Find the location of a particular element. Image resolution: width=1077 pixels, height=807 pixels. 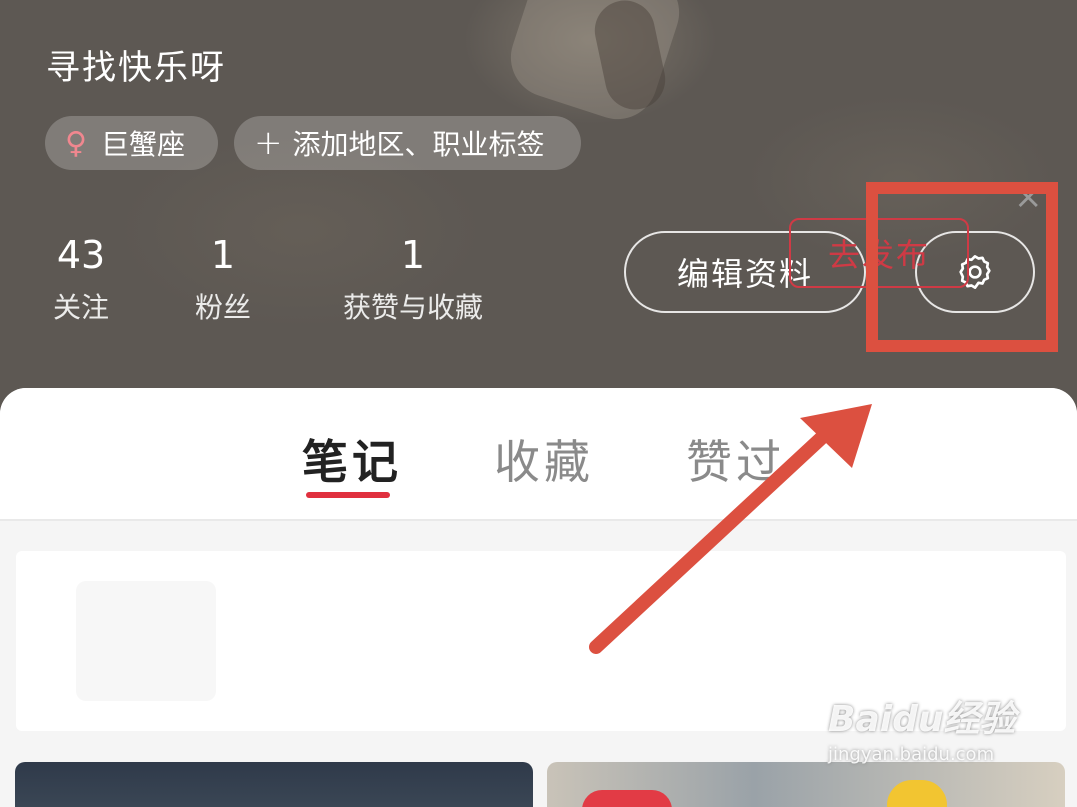

watermark-url: jingyan.baidu.com is located at coordinates (911, 754).